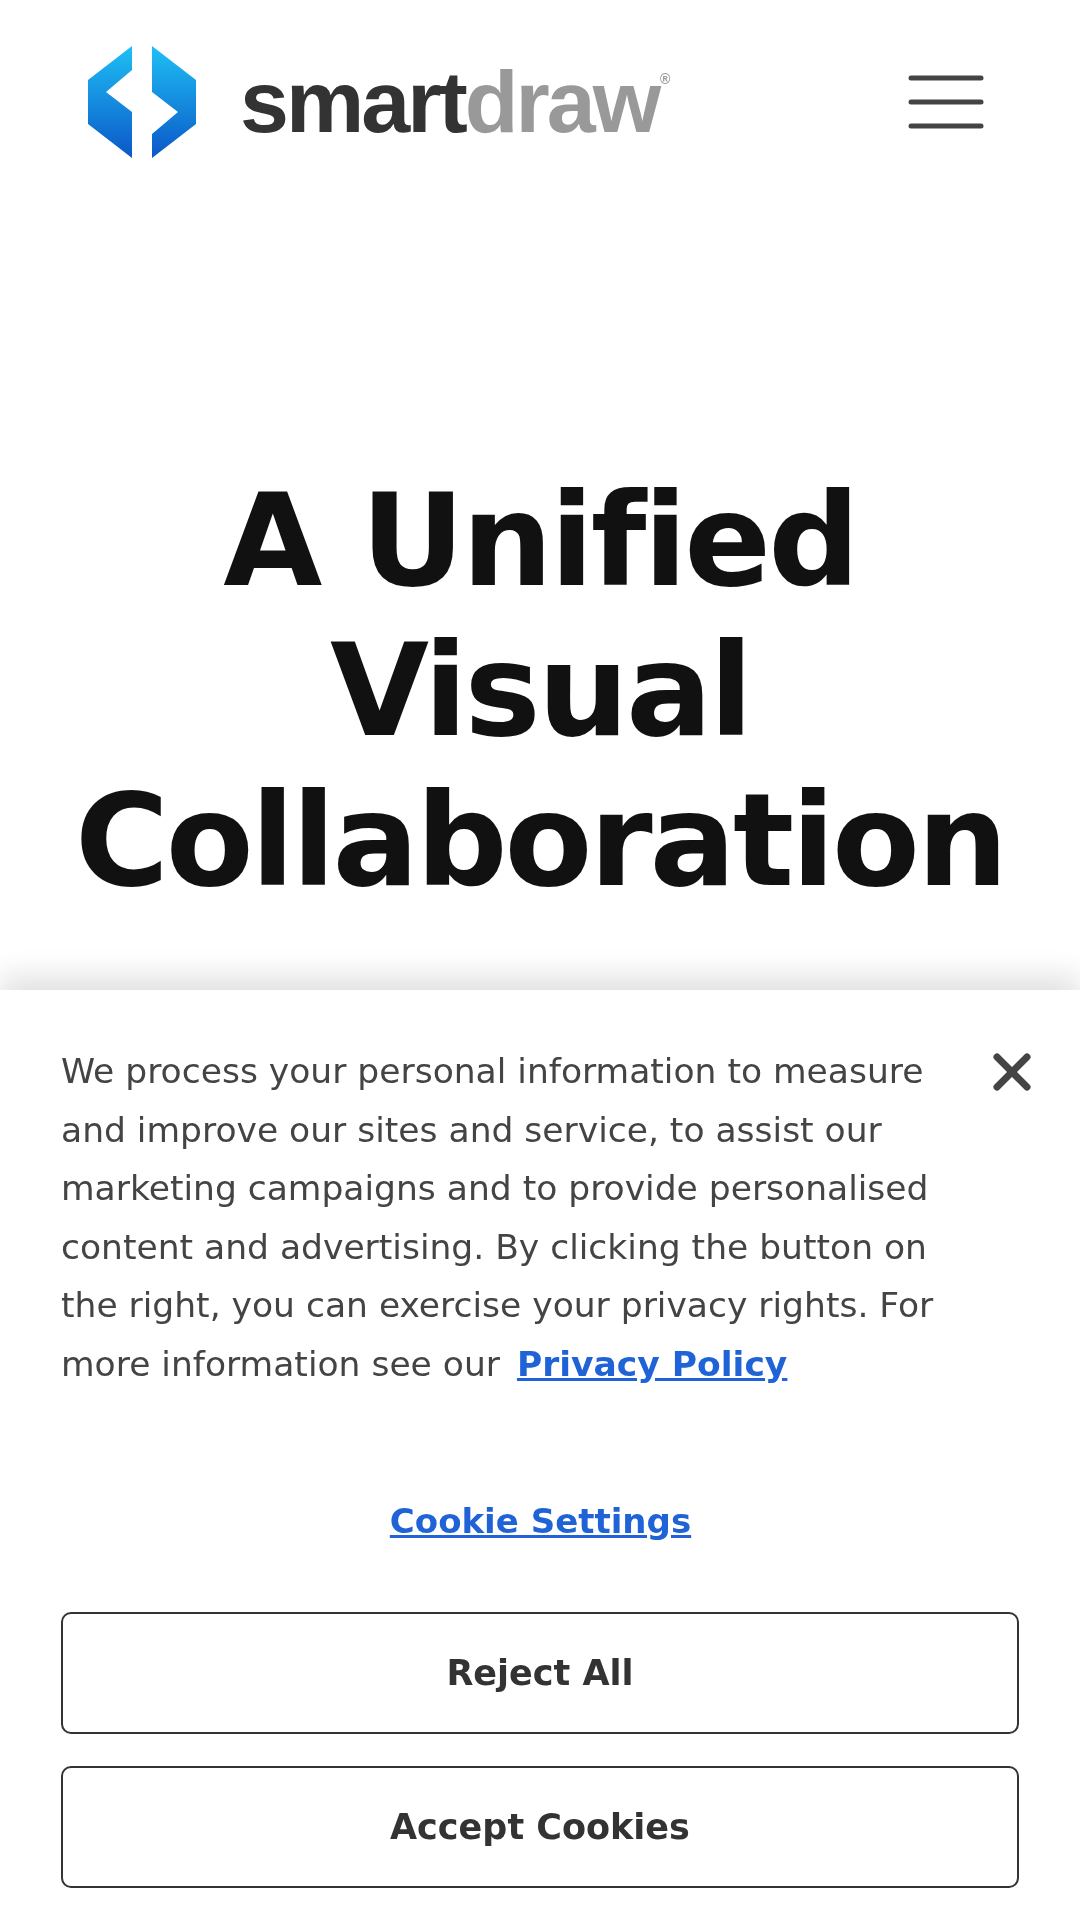 The image size is (1080, 1920). I want to click on close-button, so click(1012, 1072).